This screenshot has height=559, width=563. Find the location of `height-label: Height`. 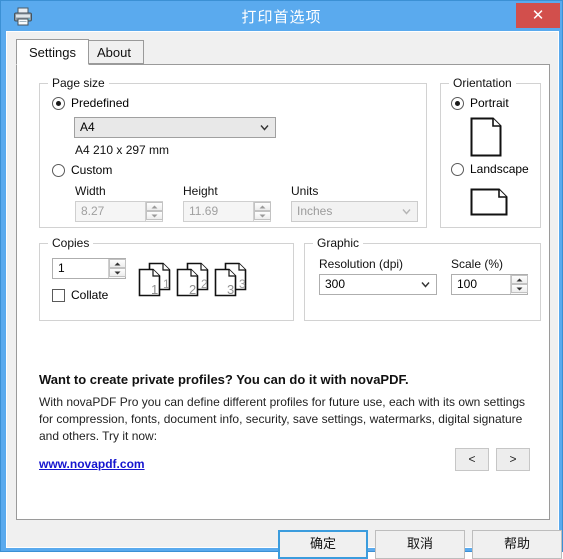

height-label: Height is located at coordinates (200, 191).